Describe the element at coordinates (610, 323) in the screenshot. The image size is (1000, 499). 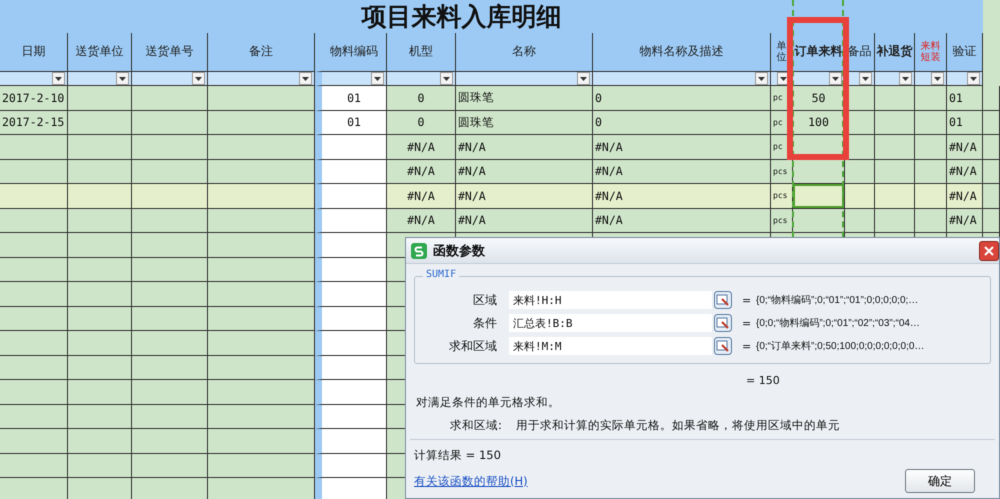
I see `argument-field: 汇总表!B:B` at that location.